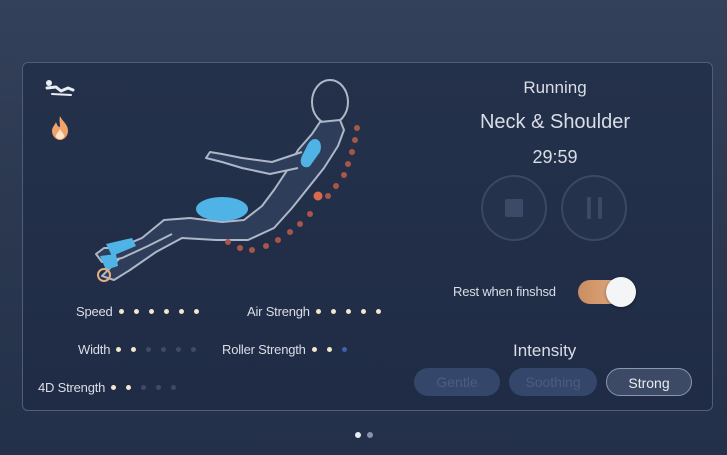 Image resolution: width=727 pixels, height=455 pixels. Describe the element at coordinates (555, 122) in the screenshot. I see `program-name: Neck & Shoulder` at that location.